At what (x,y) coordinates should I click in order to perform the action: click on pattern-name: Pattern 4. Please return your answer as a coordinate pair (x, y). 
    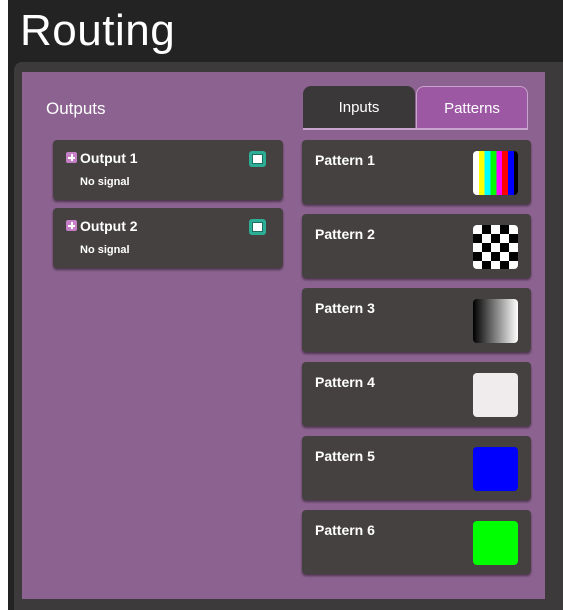
    Looking at the image, I should click on (345, 382).